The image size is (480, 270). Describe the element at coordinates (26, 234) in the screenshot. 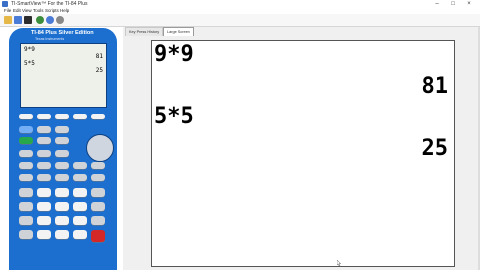

I see `key-on` at that location.